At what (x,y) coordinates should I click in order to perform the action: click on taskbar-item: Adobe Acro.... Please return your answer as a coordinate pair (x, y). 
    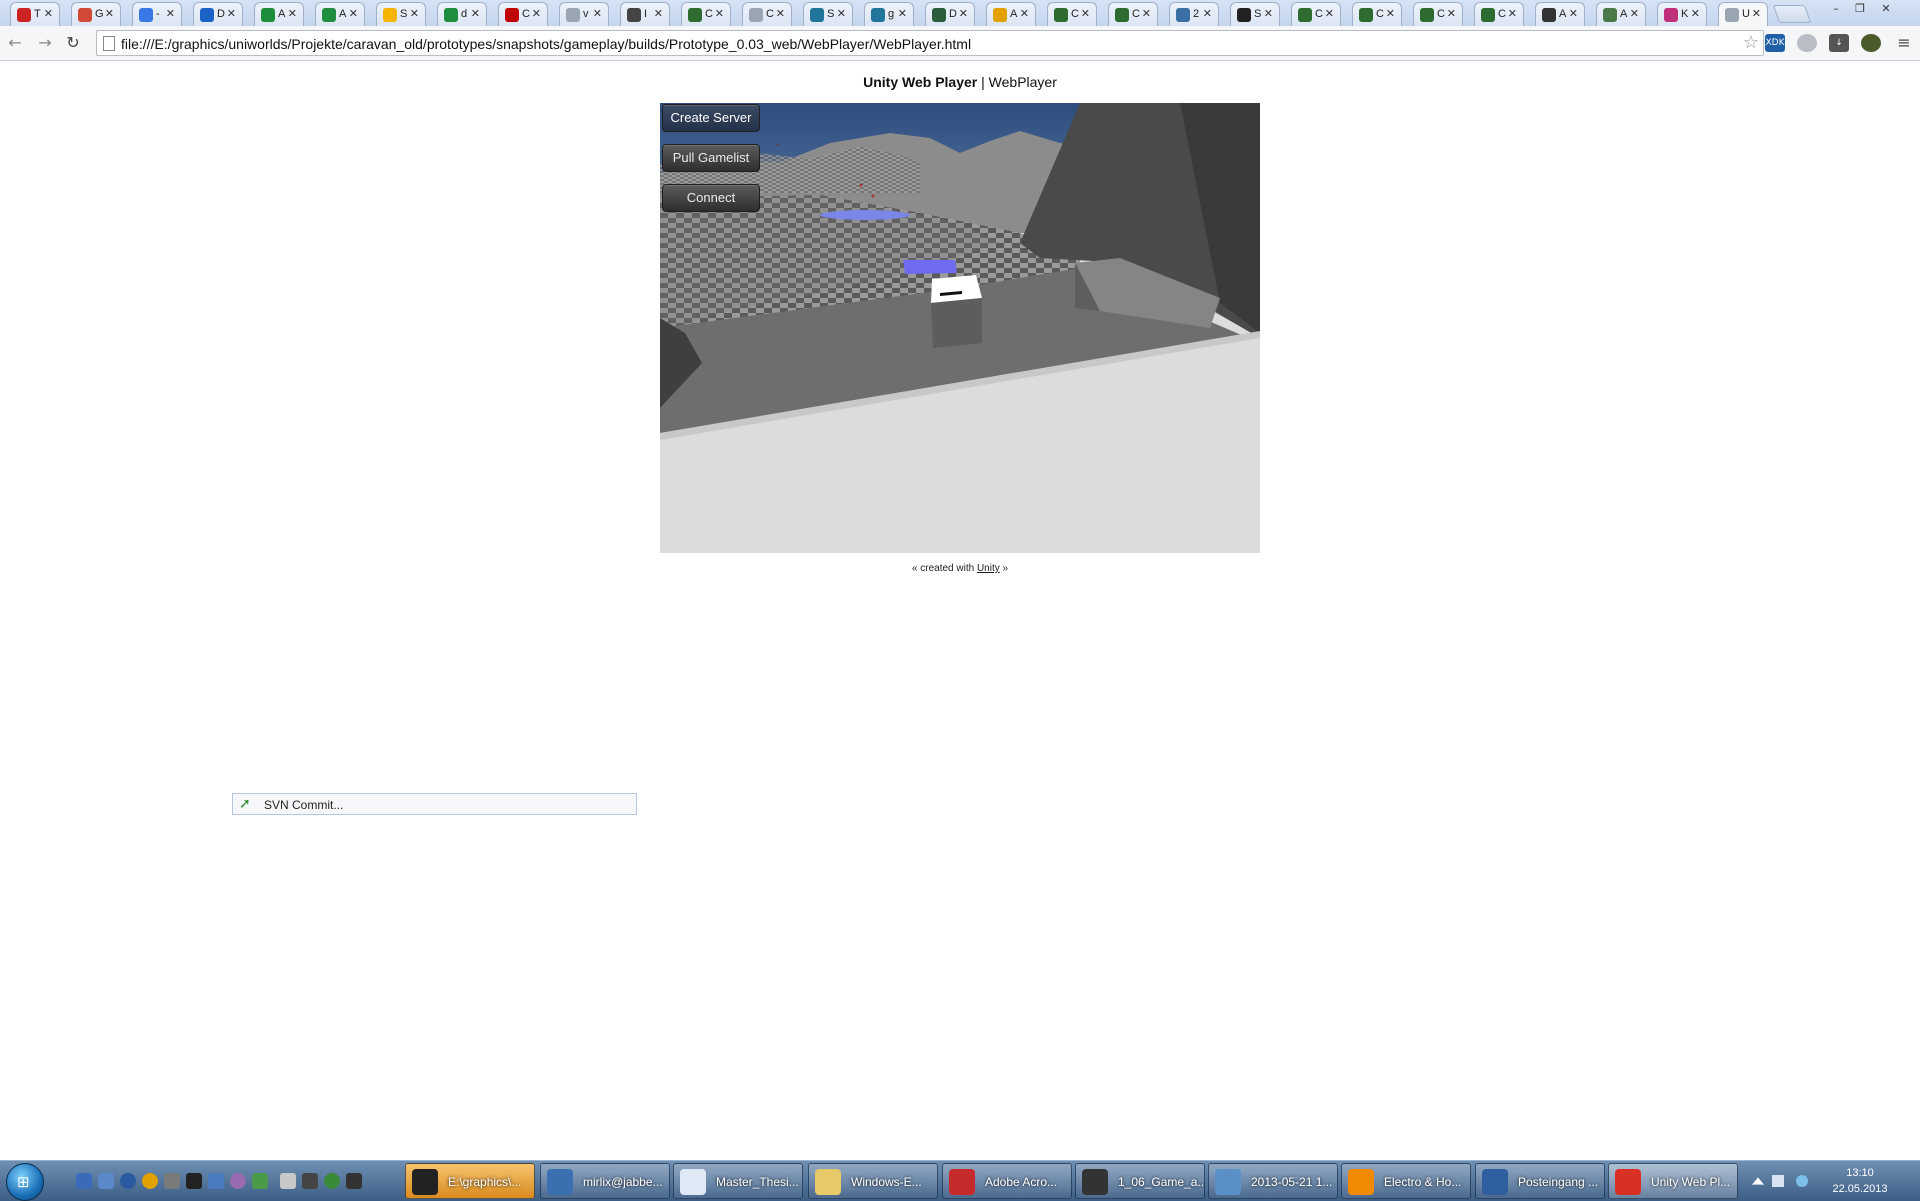
    Looking at the image, I should click on (1007, 1181).